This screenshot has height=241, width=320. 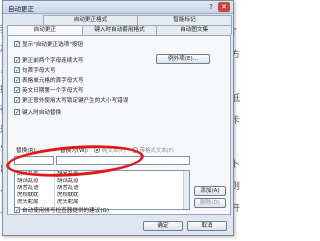 I want to click on option-row: ✓ 句首字母大写, so click(x=35, y=70).